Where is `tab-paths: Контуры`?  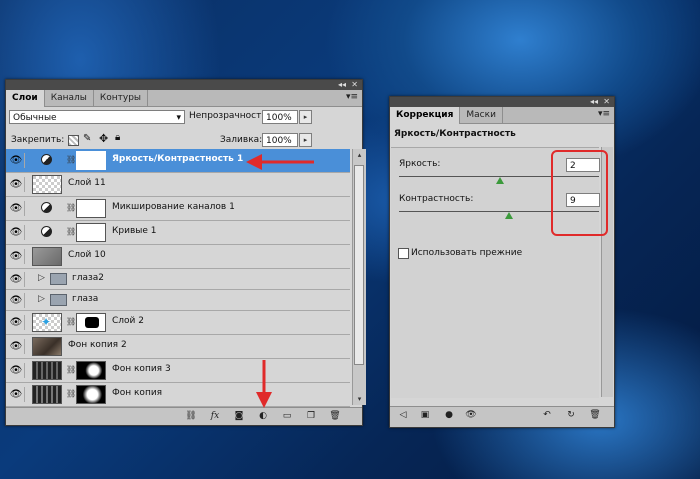
tab-paths: Контуры is located at coordinates (121, 98).